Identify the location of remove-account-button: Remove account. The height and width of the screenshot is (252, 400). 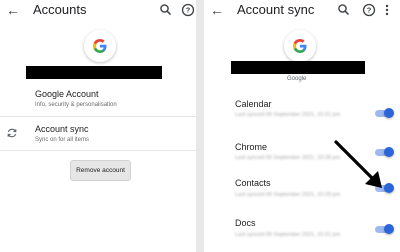
(100, 170).